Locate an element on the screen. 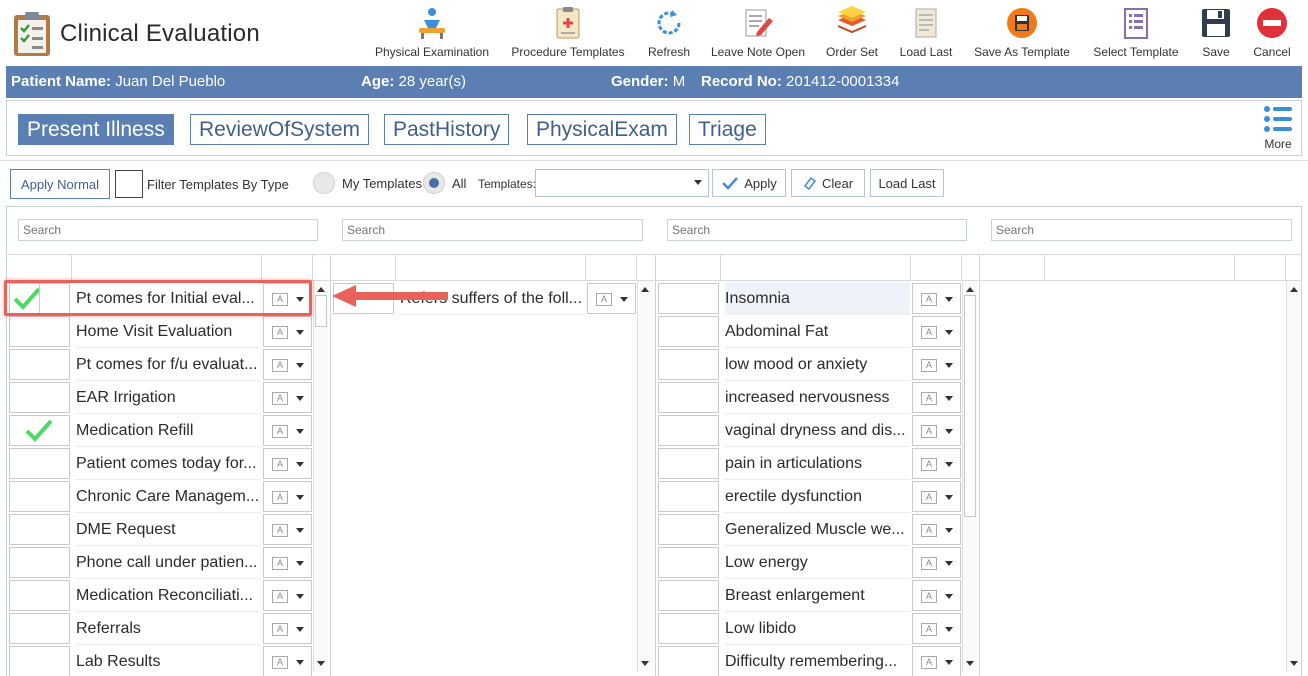 The image size is (1308, 676). list-item: EAR Irrigation A is located at coordinates (159, 397).